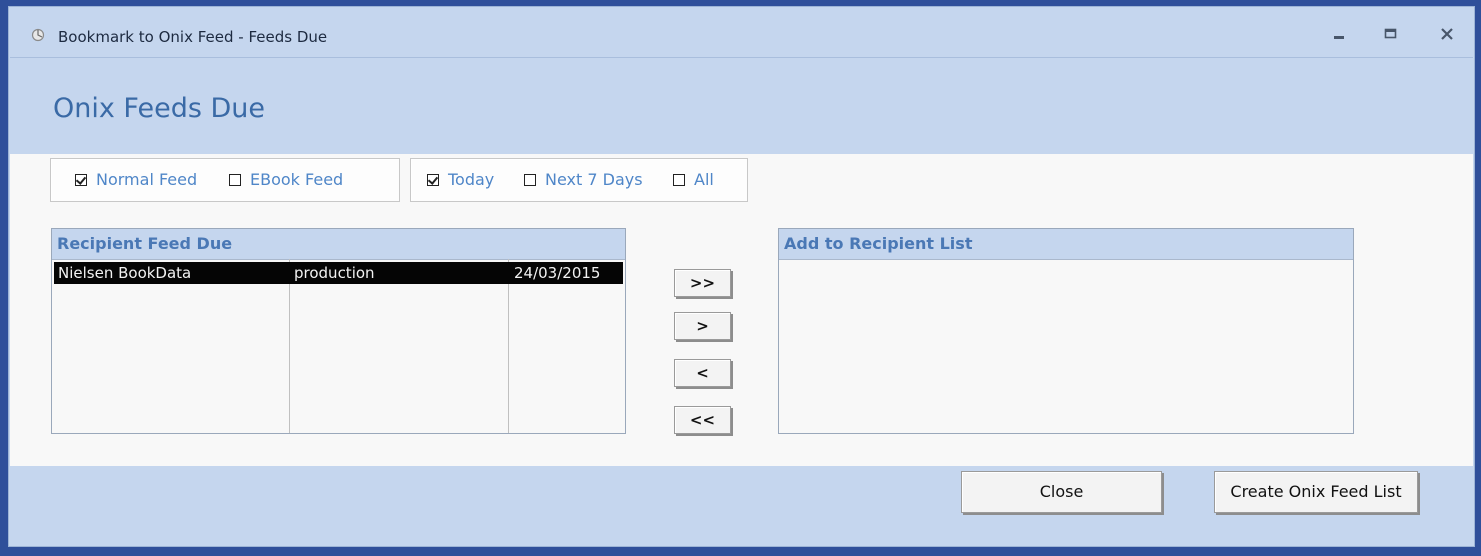  What do you see at coordinates (334, 273) in the screenshot?
I see `environment-cell: production` at bounding box center [334, 273].